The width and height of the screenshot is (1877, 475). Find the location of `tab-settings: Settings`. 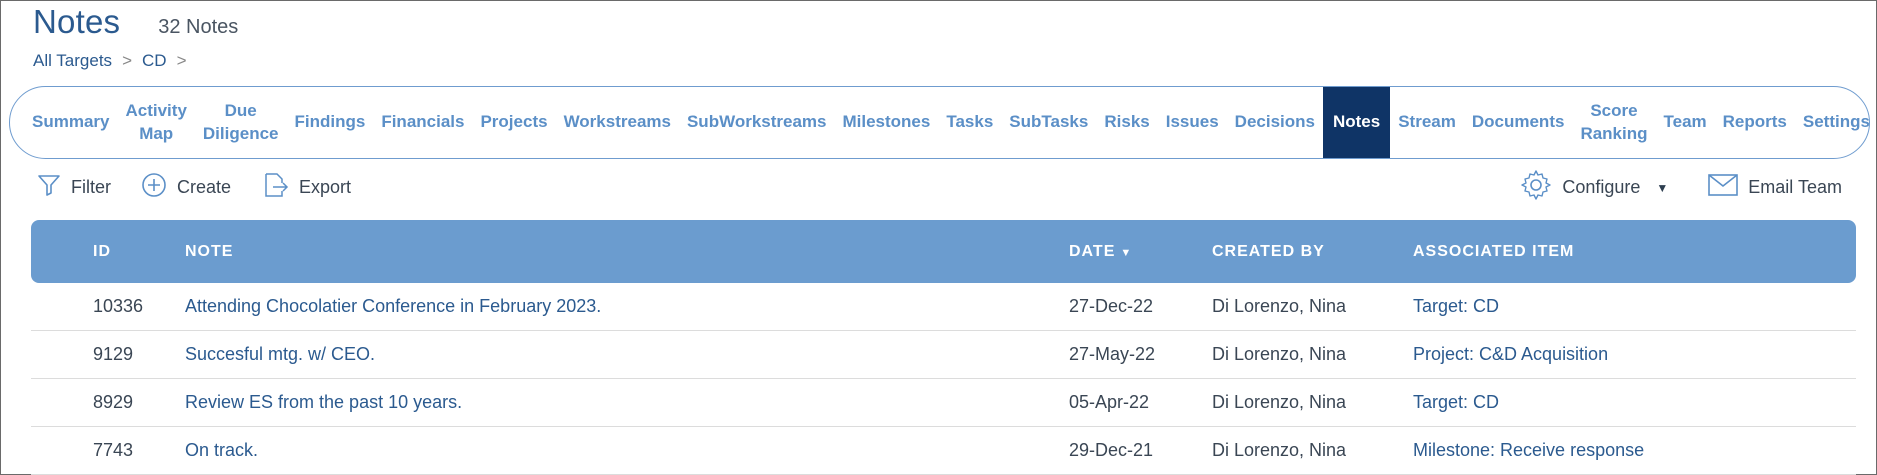

tab-settings: Settings is located at coordinates (1832, 122).